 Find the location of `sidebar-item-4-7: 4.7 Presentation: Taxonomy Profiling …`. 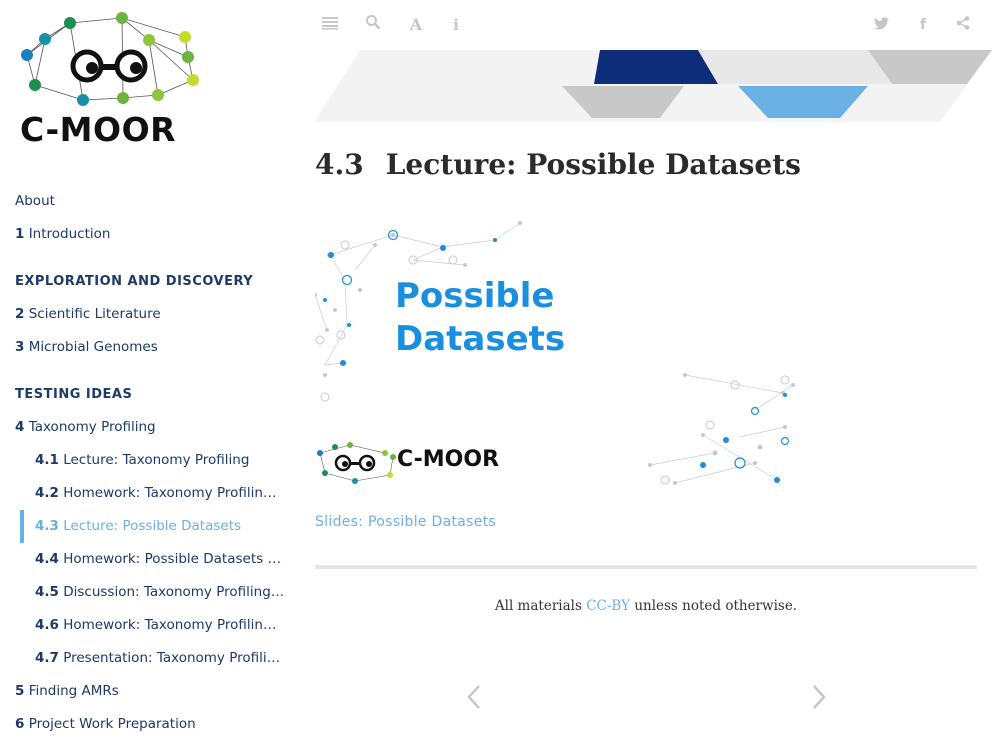

sidebar-item-4-7: 4.7 Presentation: Taxonomy Profiling … is located at coordinates (160, 658).